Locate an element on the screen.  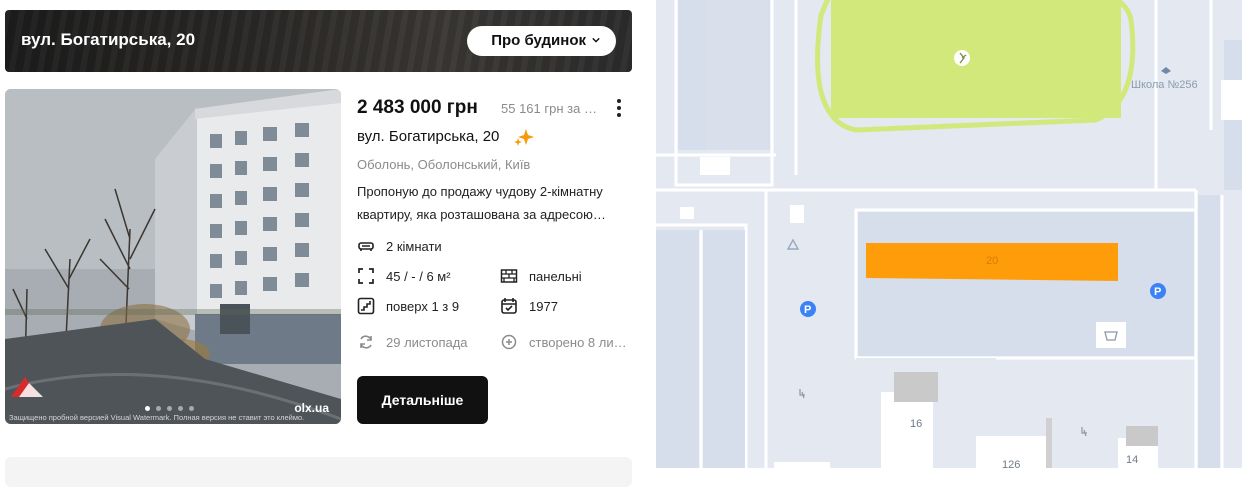
about-building-button: Про будинок is located at coordinates (541, 41).